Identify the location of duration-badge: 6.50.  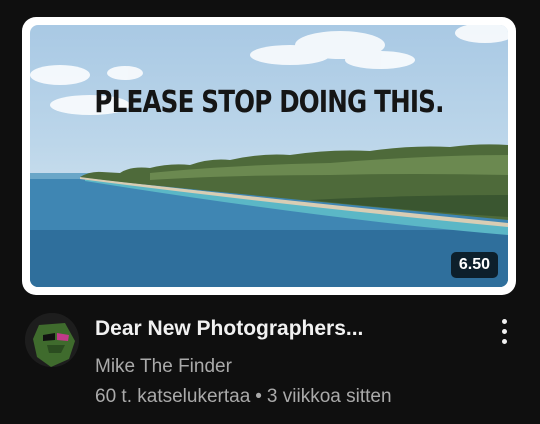
(474, 265).